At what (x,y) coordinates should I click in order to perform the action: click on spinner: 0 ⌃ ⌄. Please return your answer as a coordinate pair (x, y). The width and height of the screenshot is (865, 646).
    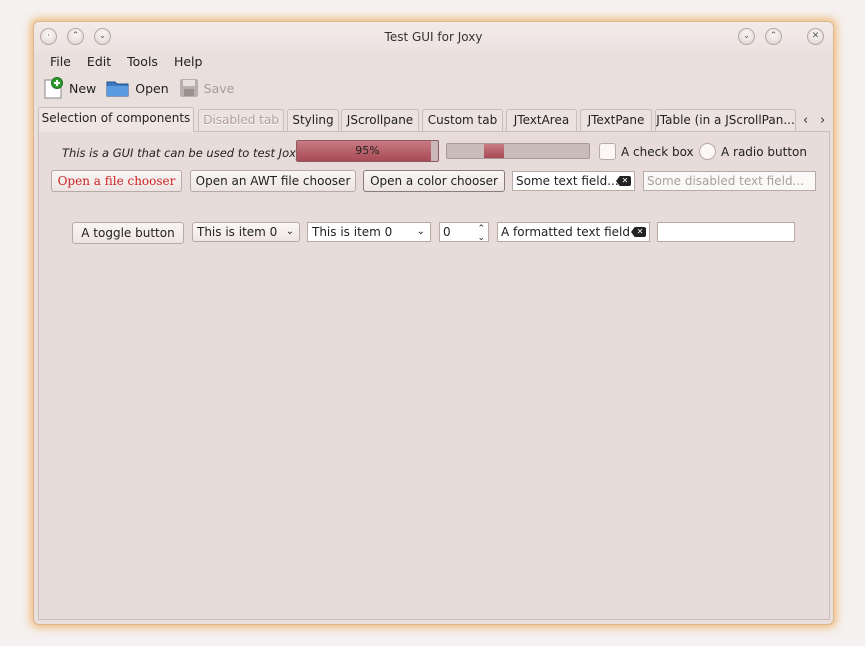
    Looking at the image, I should click on (464, 232).